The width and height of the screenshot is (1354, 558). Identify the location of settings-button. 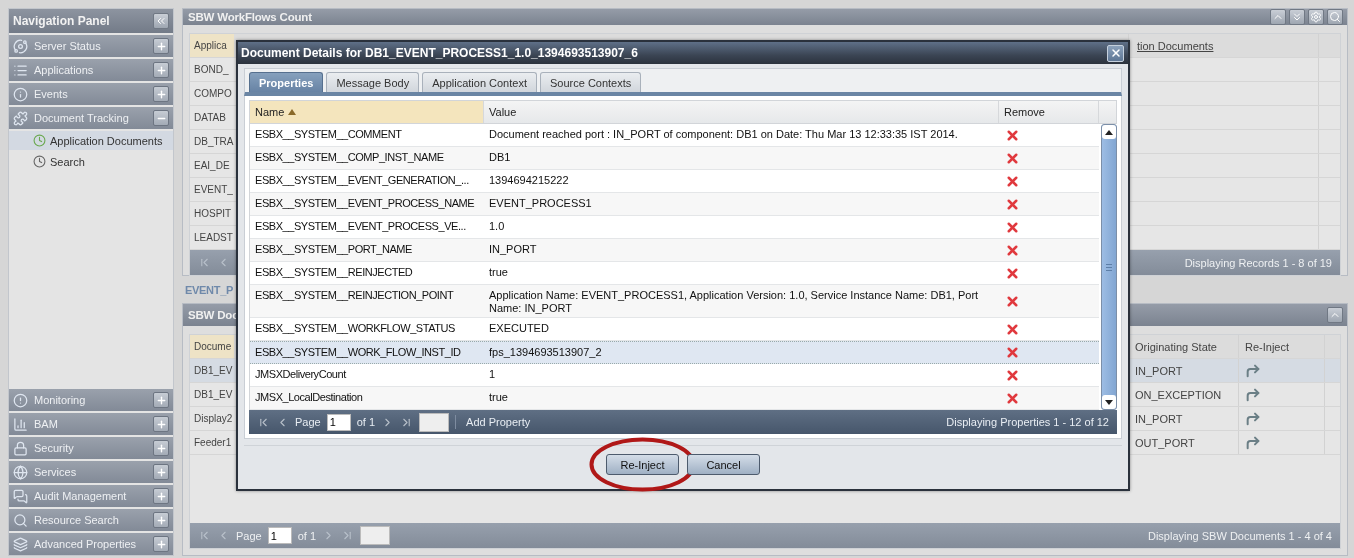
(1316, 17).